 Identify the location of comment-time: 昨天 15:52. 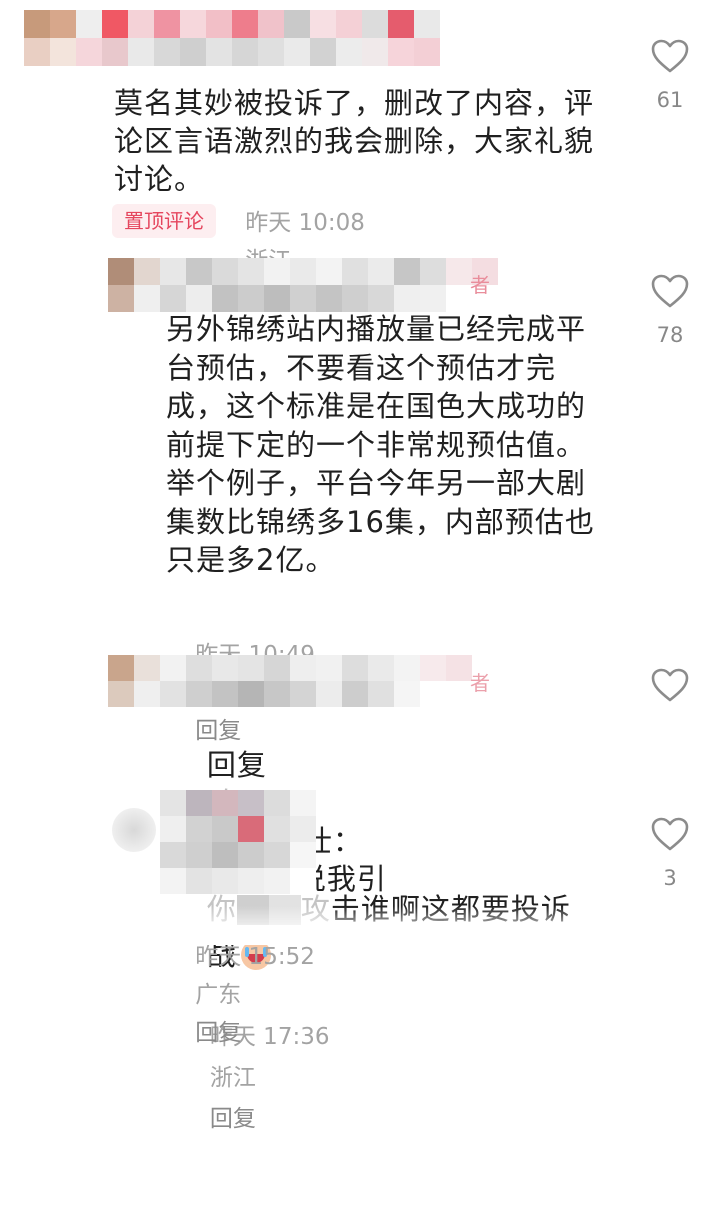
(255, 957).